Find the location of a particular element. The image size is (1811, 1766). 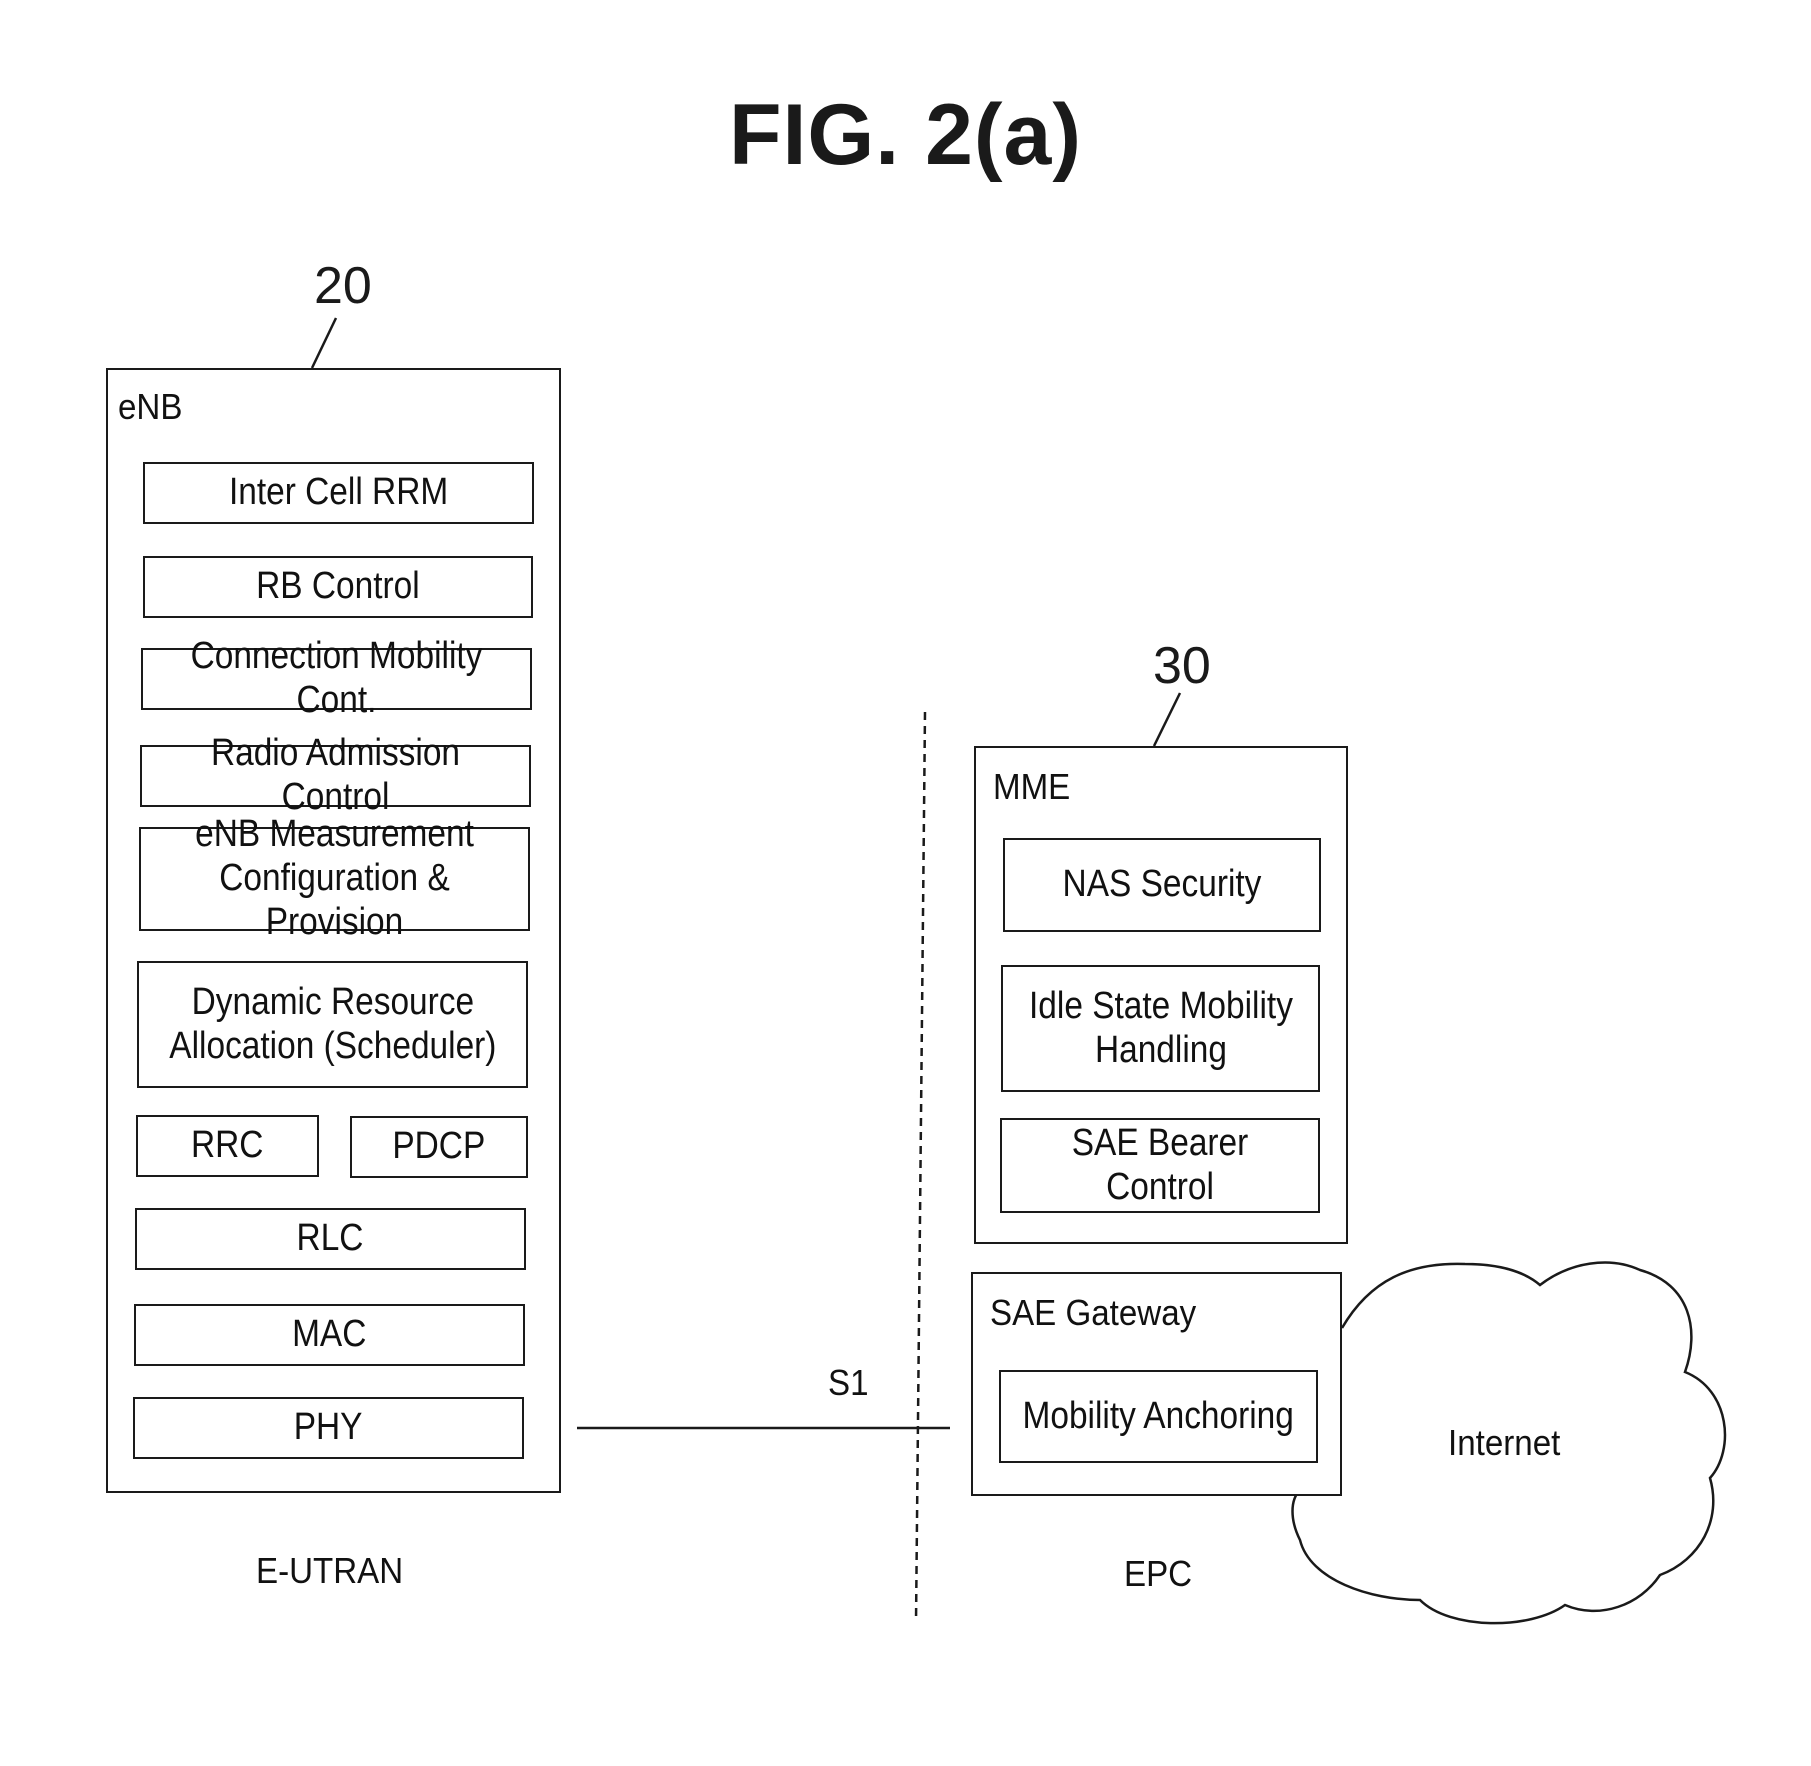

radio-admission-block: Radio Admission Control is located at coordinates (335, 775).